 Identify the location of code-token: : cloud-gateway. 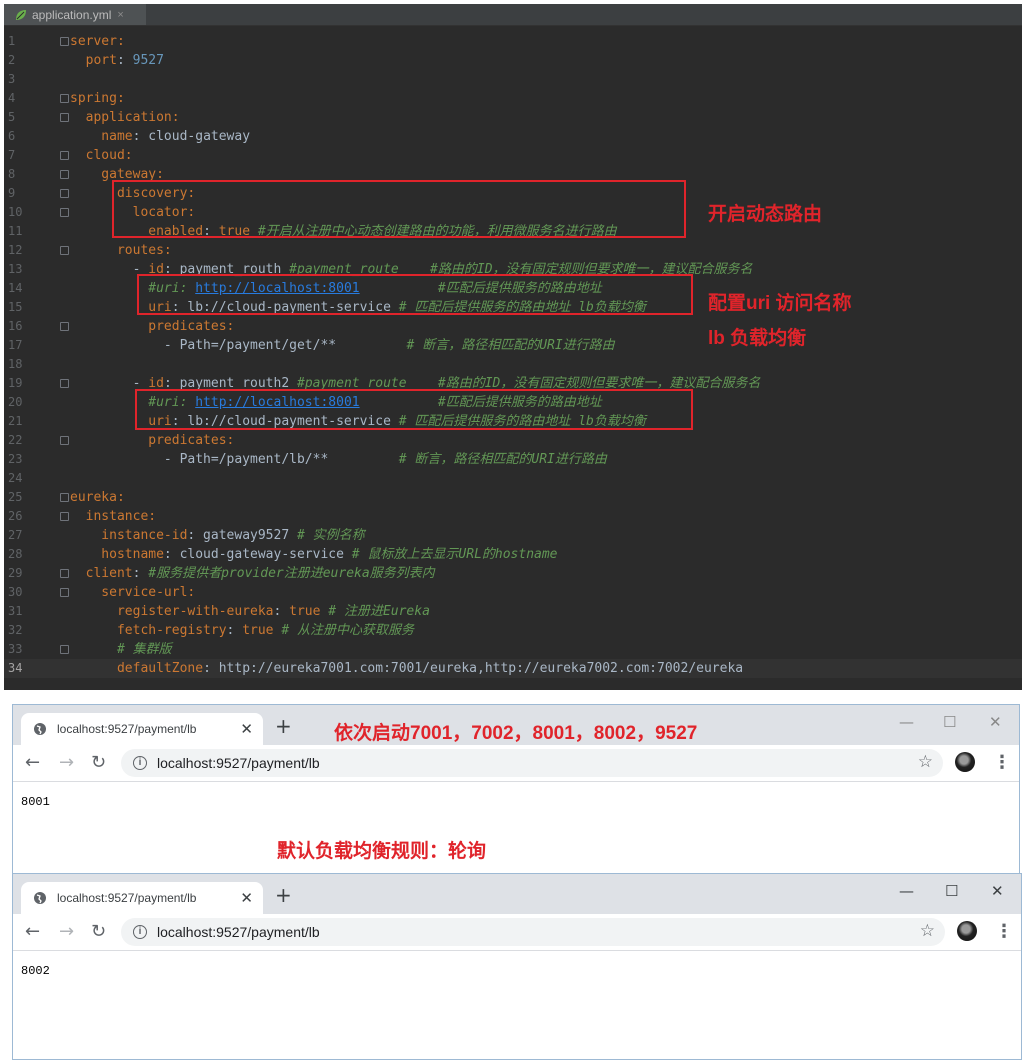
(191, 136).